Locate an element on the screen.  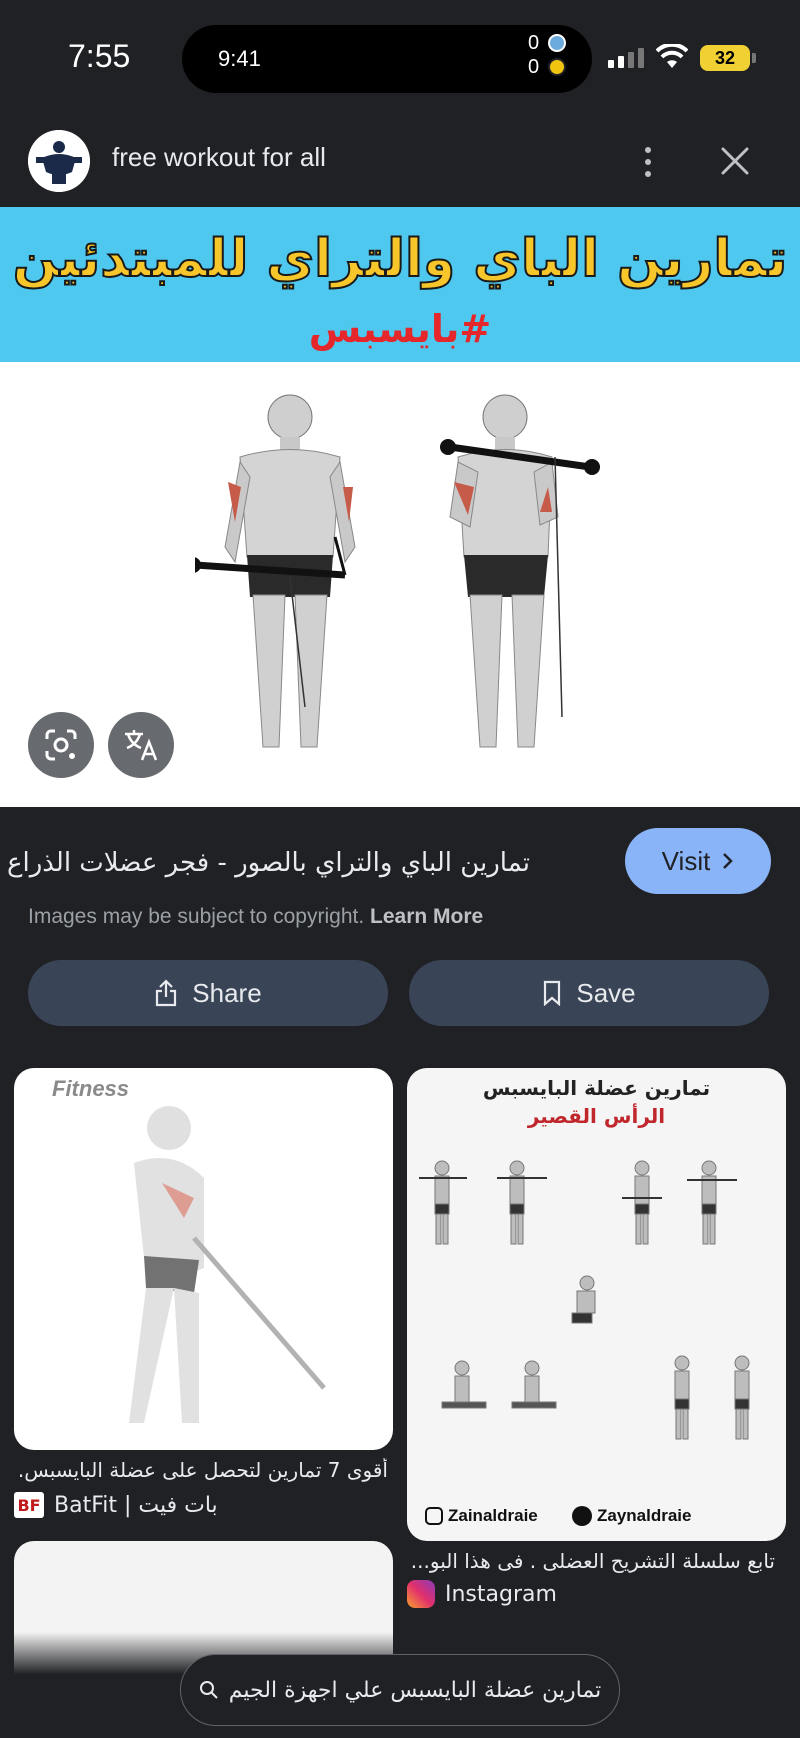
status-time: 7:55 is located at coordinates (99, 56).